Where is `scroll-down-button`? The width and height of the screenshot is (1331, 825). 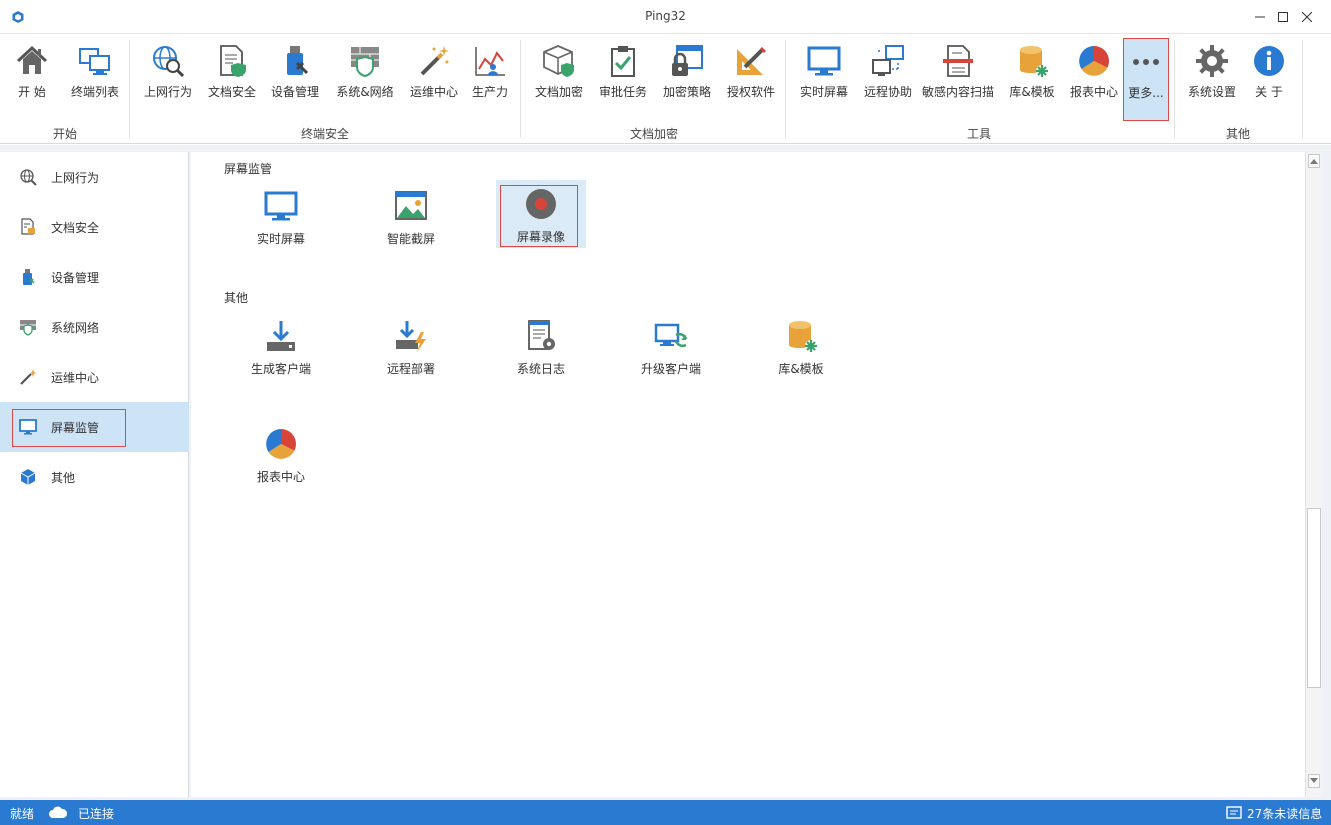 scroll-down-button is located at coordinates (1314, 781).